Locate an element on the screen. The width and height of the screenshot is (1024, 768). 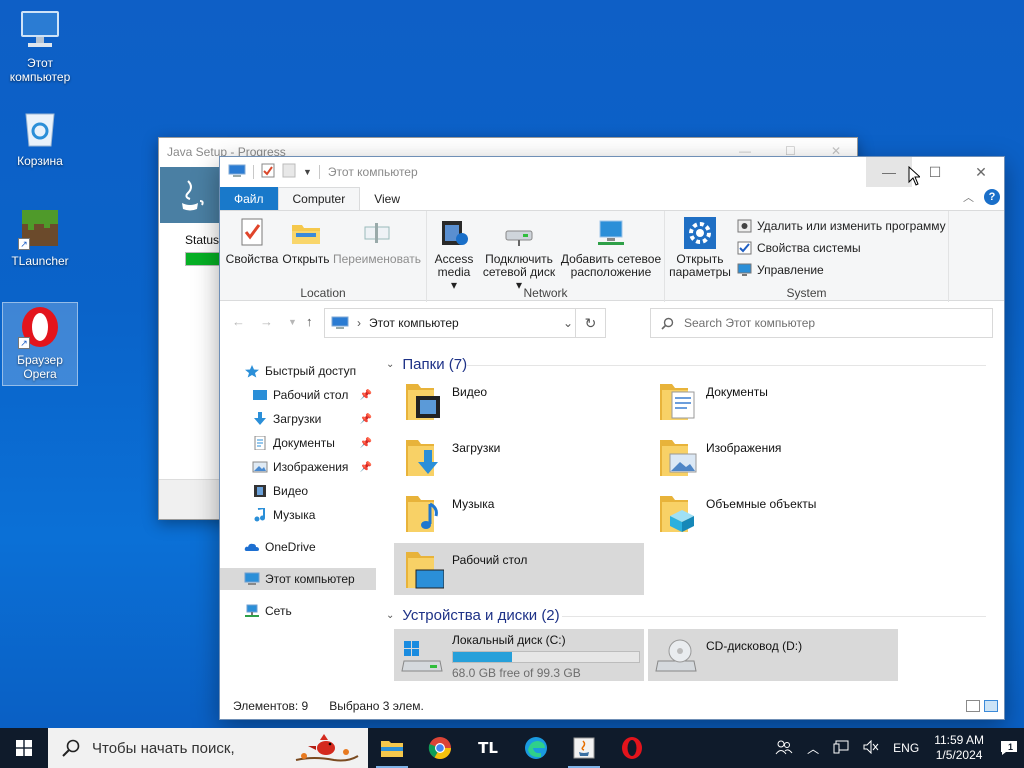
devices-group-header: ⌄ Устройства и диски (2) is located at coordinates (686, 615).